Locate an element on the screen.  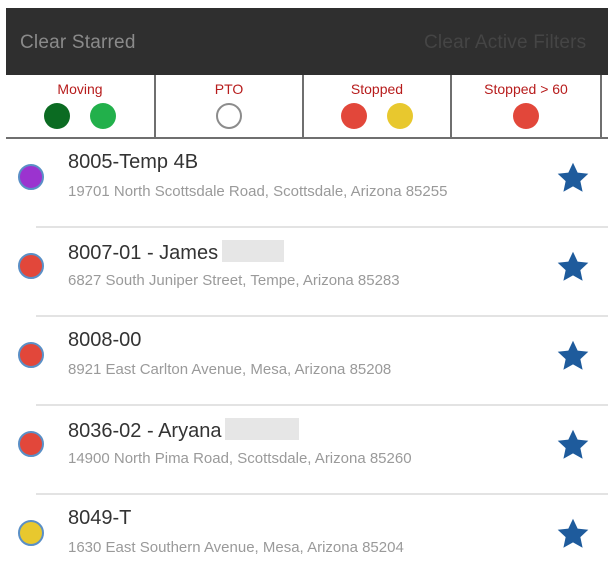
stopped-red-dot is located at coordinates (354, 116).